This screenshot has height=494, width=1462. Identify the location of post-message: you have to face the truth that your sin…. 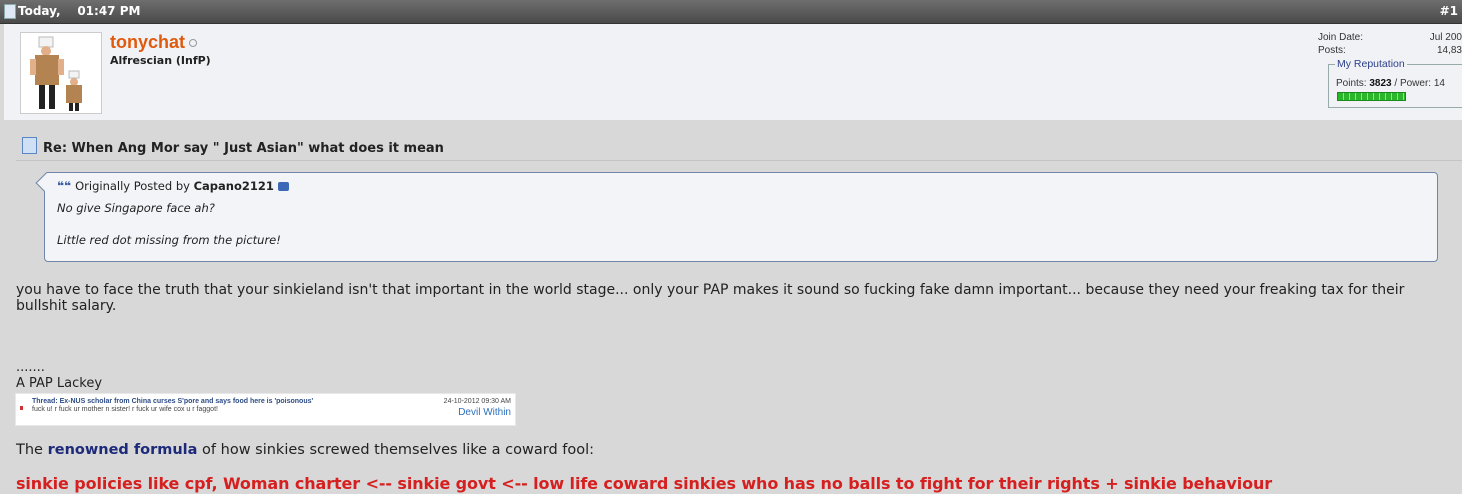
(710, 298).